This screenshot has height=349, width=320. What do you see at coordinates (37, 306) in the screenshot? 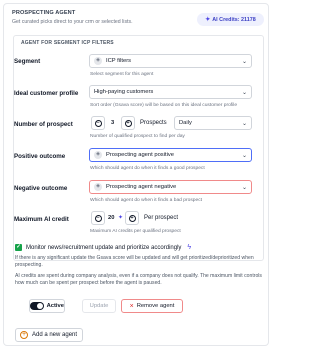
I see `toggle-switch-icon` at bounding box center [37, 306].